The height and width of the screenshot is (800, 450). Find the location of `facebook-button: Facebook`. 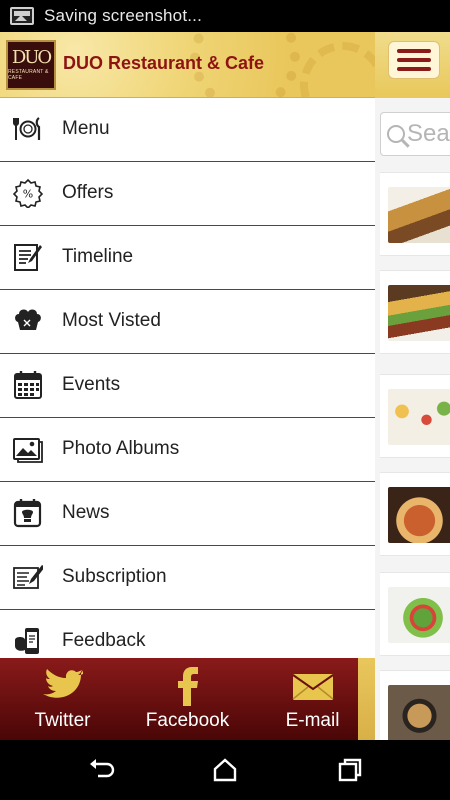

facebook-button: Facebook is located at coordinates (187, 699).